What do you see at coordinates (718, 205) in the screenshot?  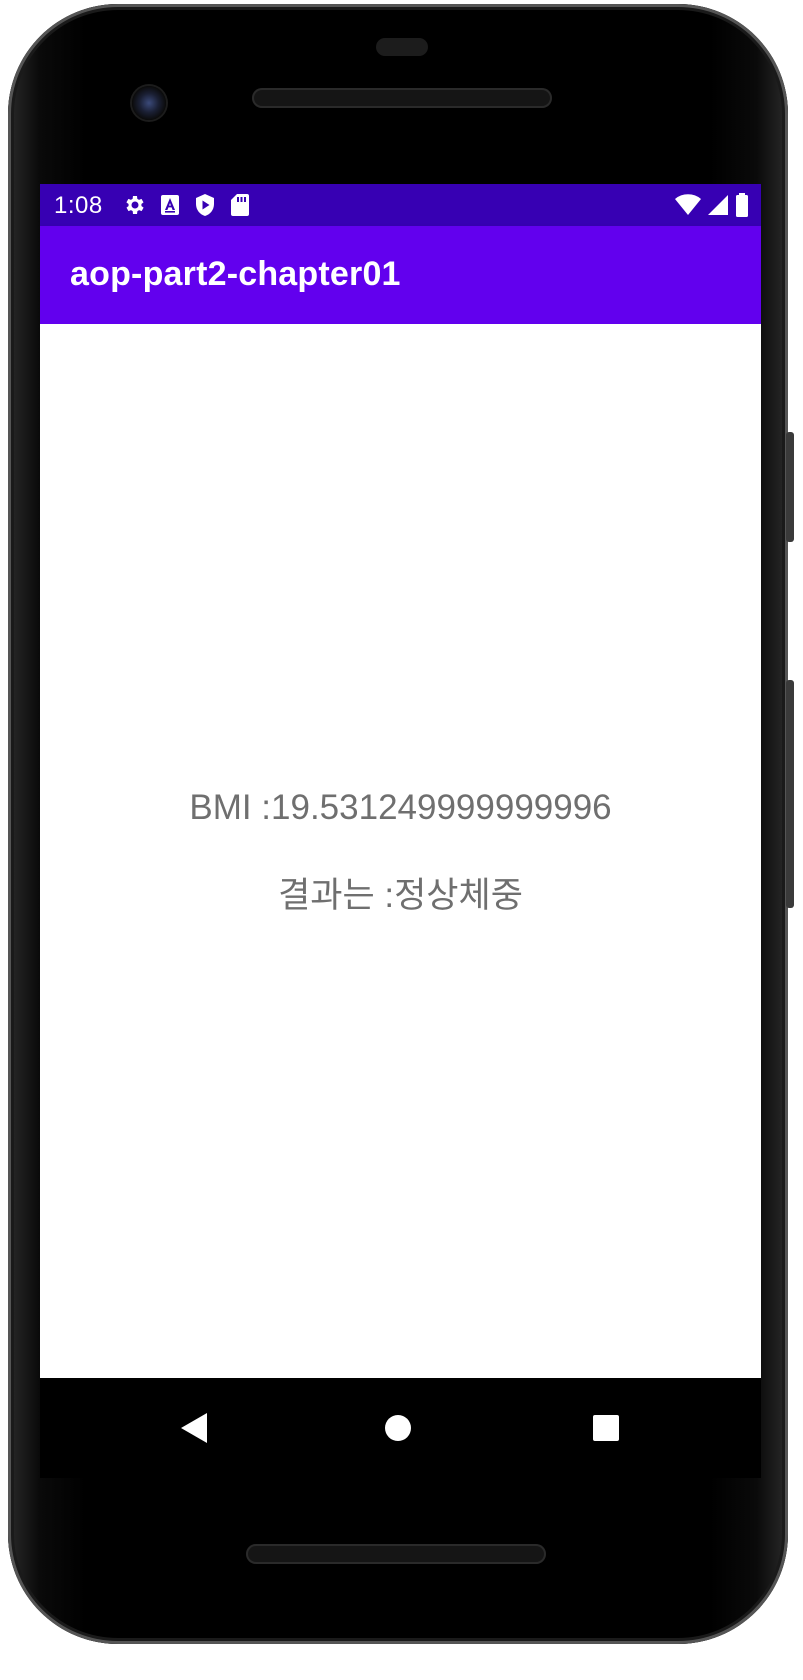 I see `signal-icon` at bounding box center [718, 205].